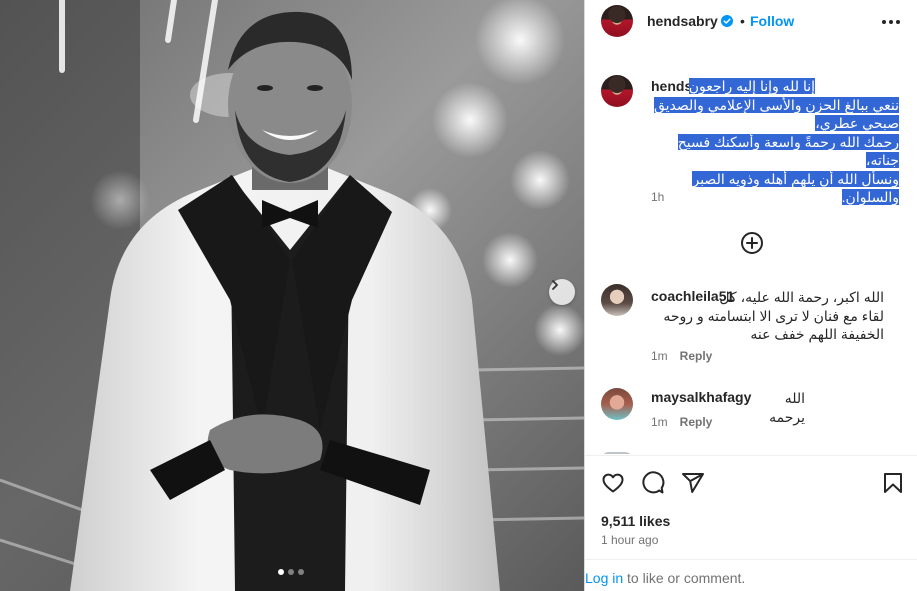 The height and width of the screenshot is (591, 917). I want to click on more-horizontal-icon, so click(891, 22).